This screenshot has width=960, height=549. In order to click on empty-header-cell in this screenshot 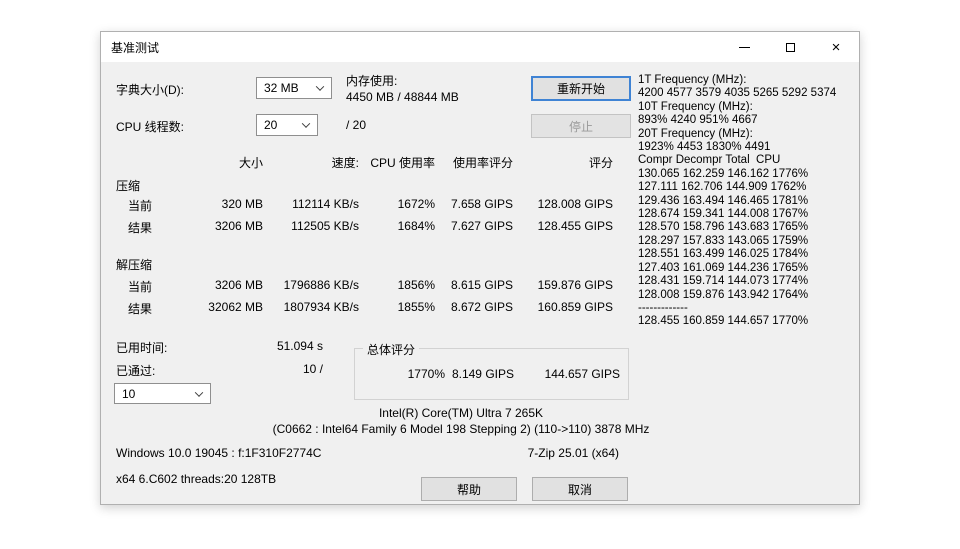, I will do `click(143, 162)`.